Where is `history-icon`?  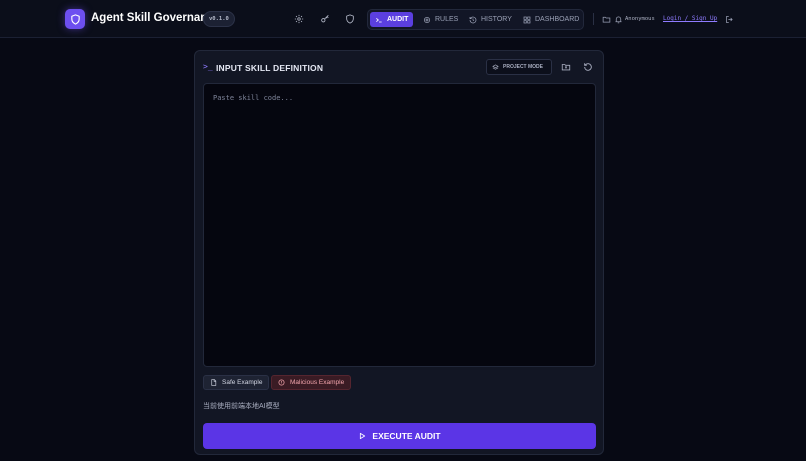
history-icon is located at coordinates (473, 19).